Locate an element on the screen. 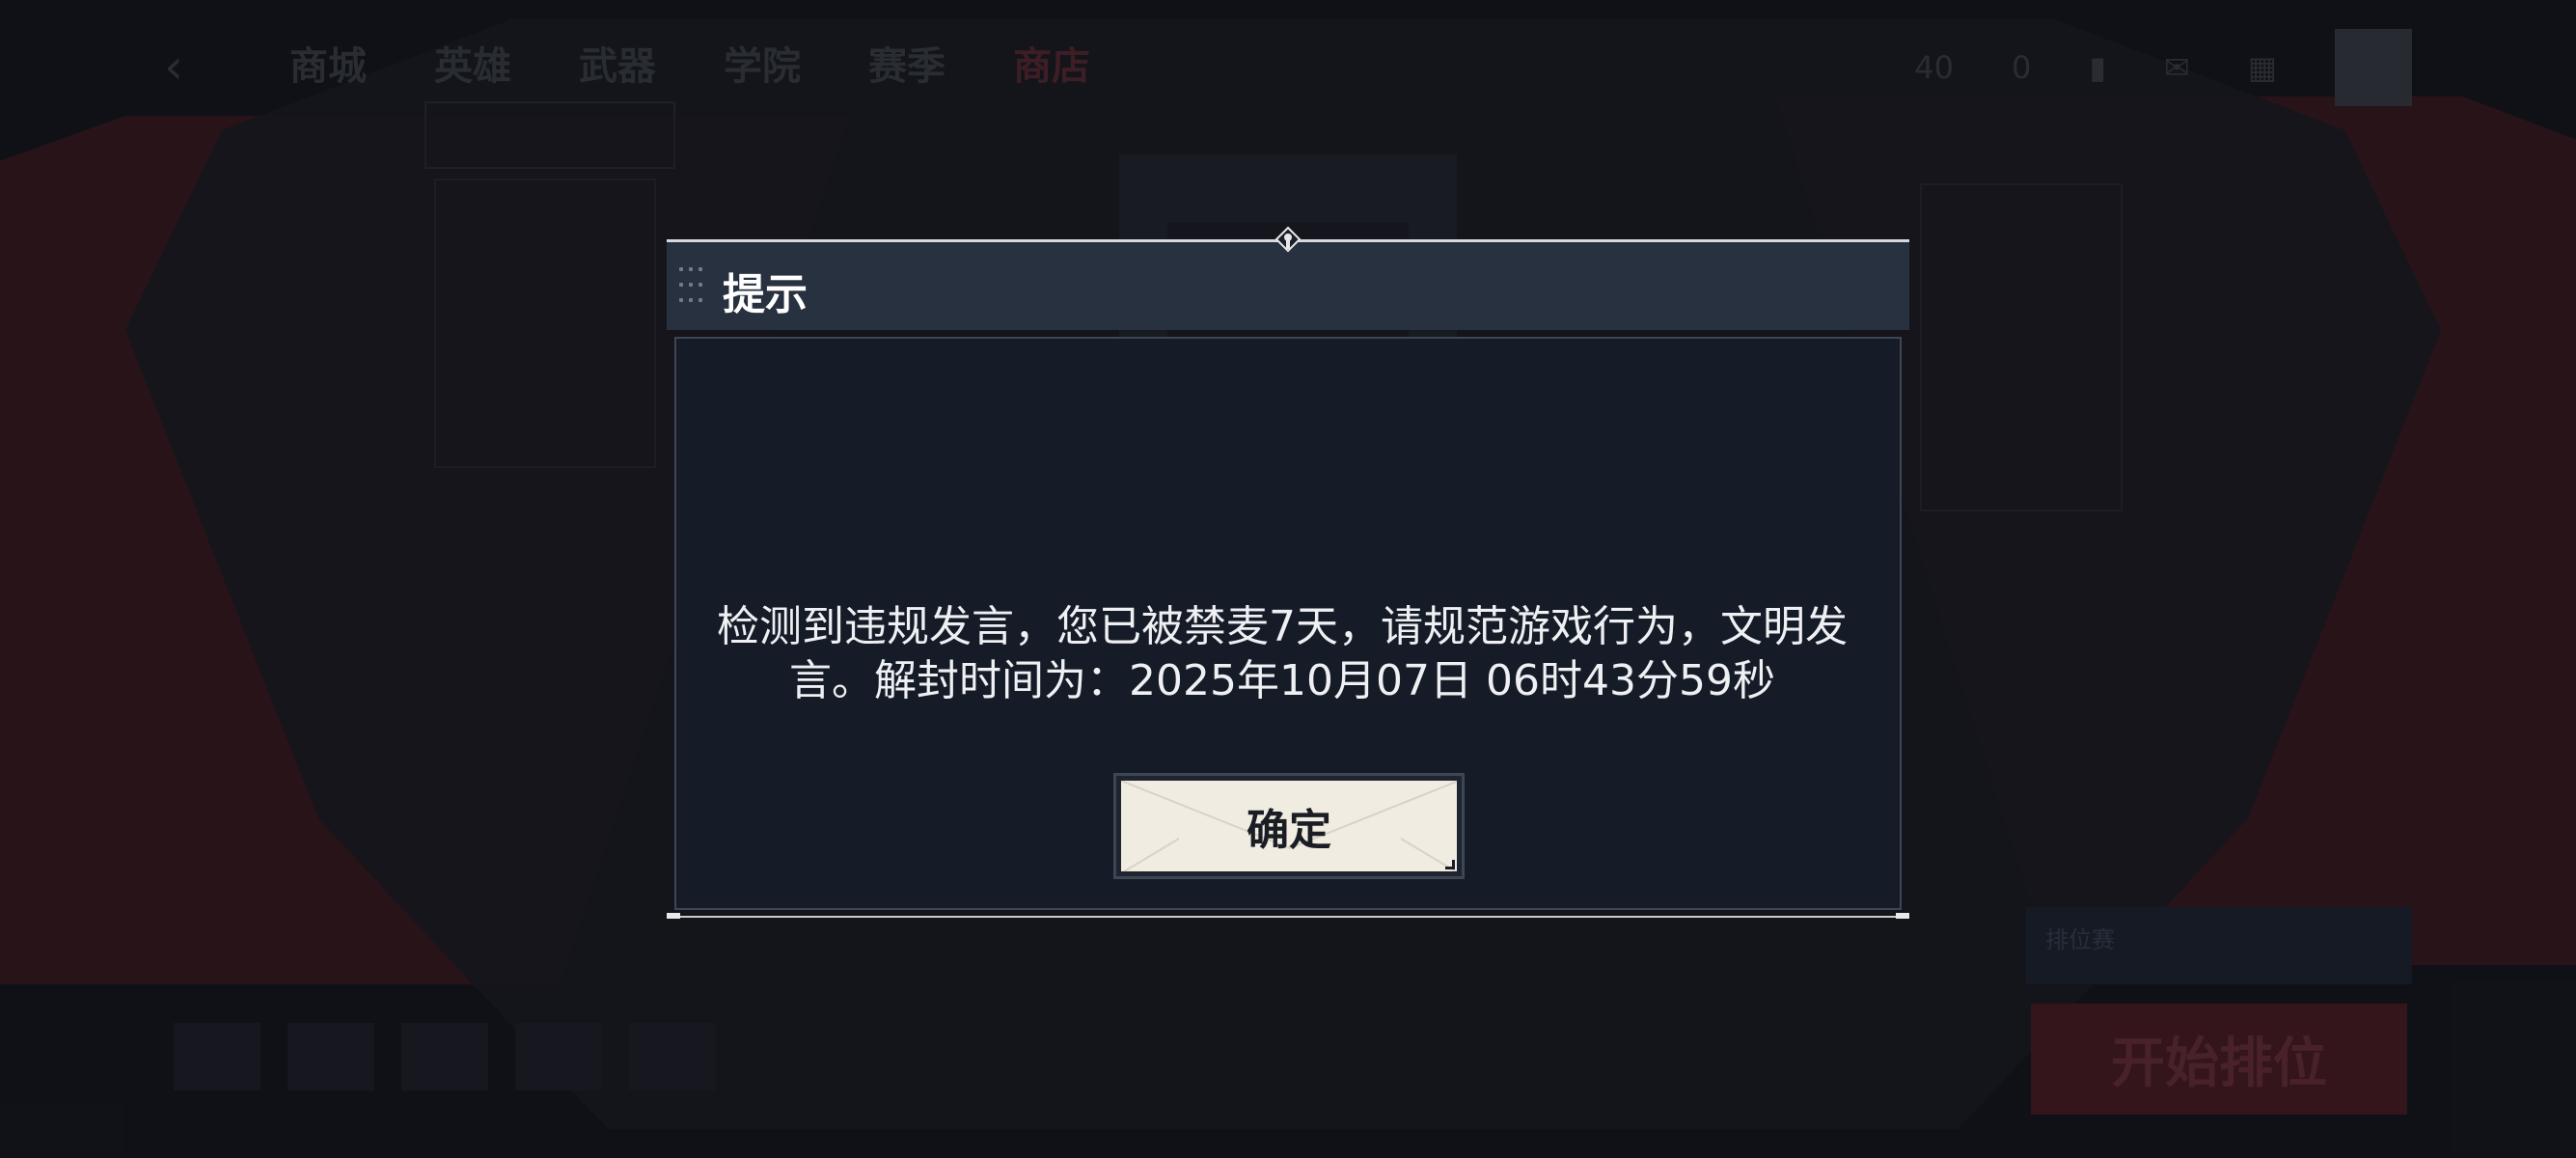 The height and width of the screenshot is (1158, 2576). ornament-icon is located at coordinates (1288, 239).